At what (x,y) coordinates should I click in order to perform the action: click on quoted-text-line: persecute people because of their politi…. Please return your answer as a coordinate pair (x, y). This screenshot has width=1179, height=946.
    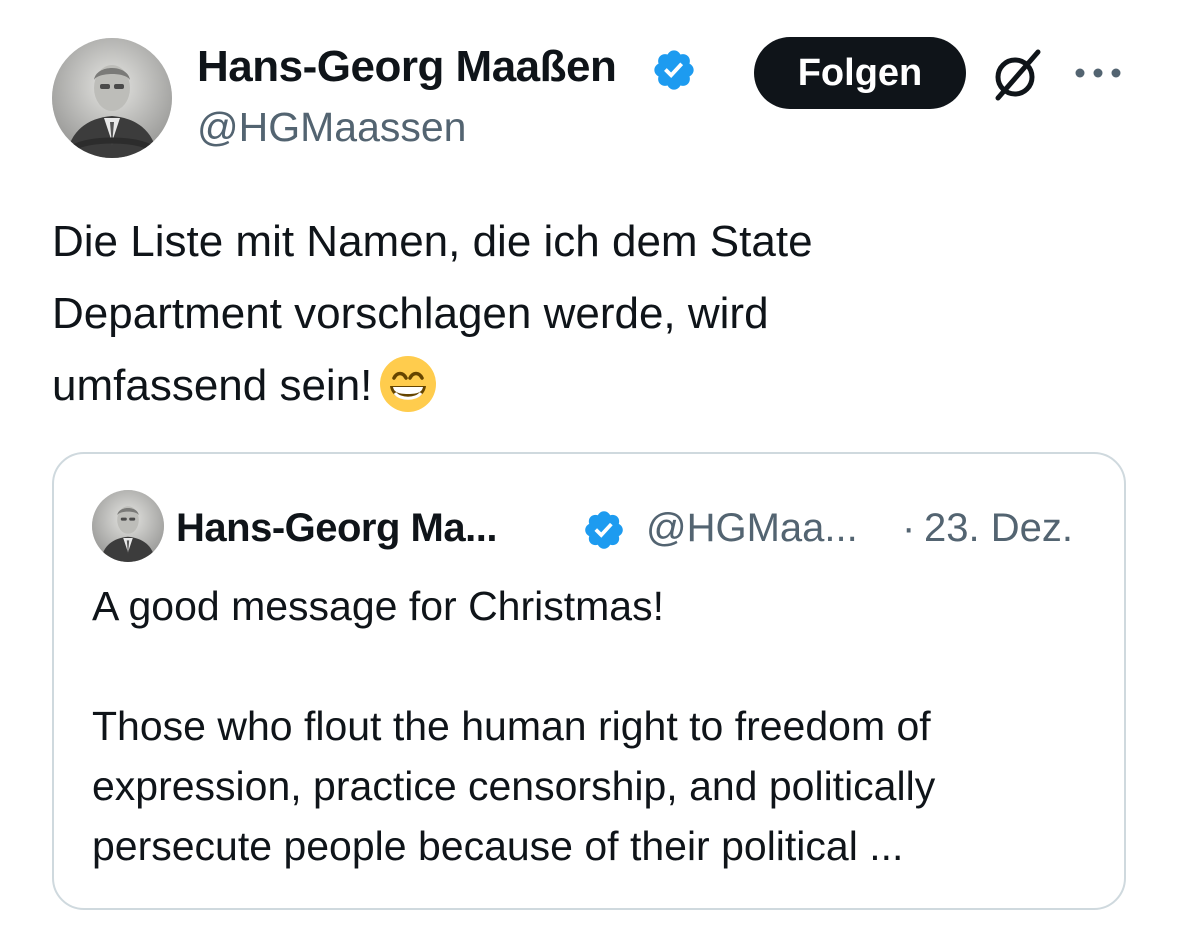
    Looking at the image, I should click on (498, 846).